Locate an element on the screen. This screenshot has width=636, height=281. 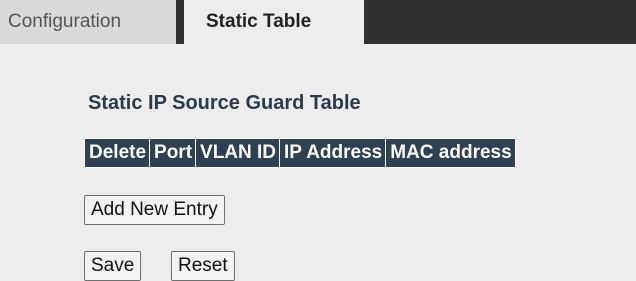
page-title: Static IP Source Guard Table is located at coordinates (224, 103).